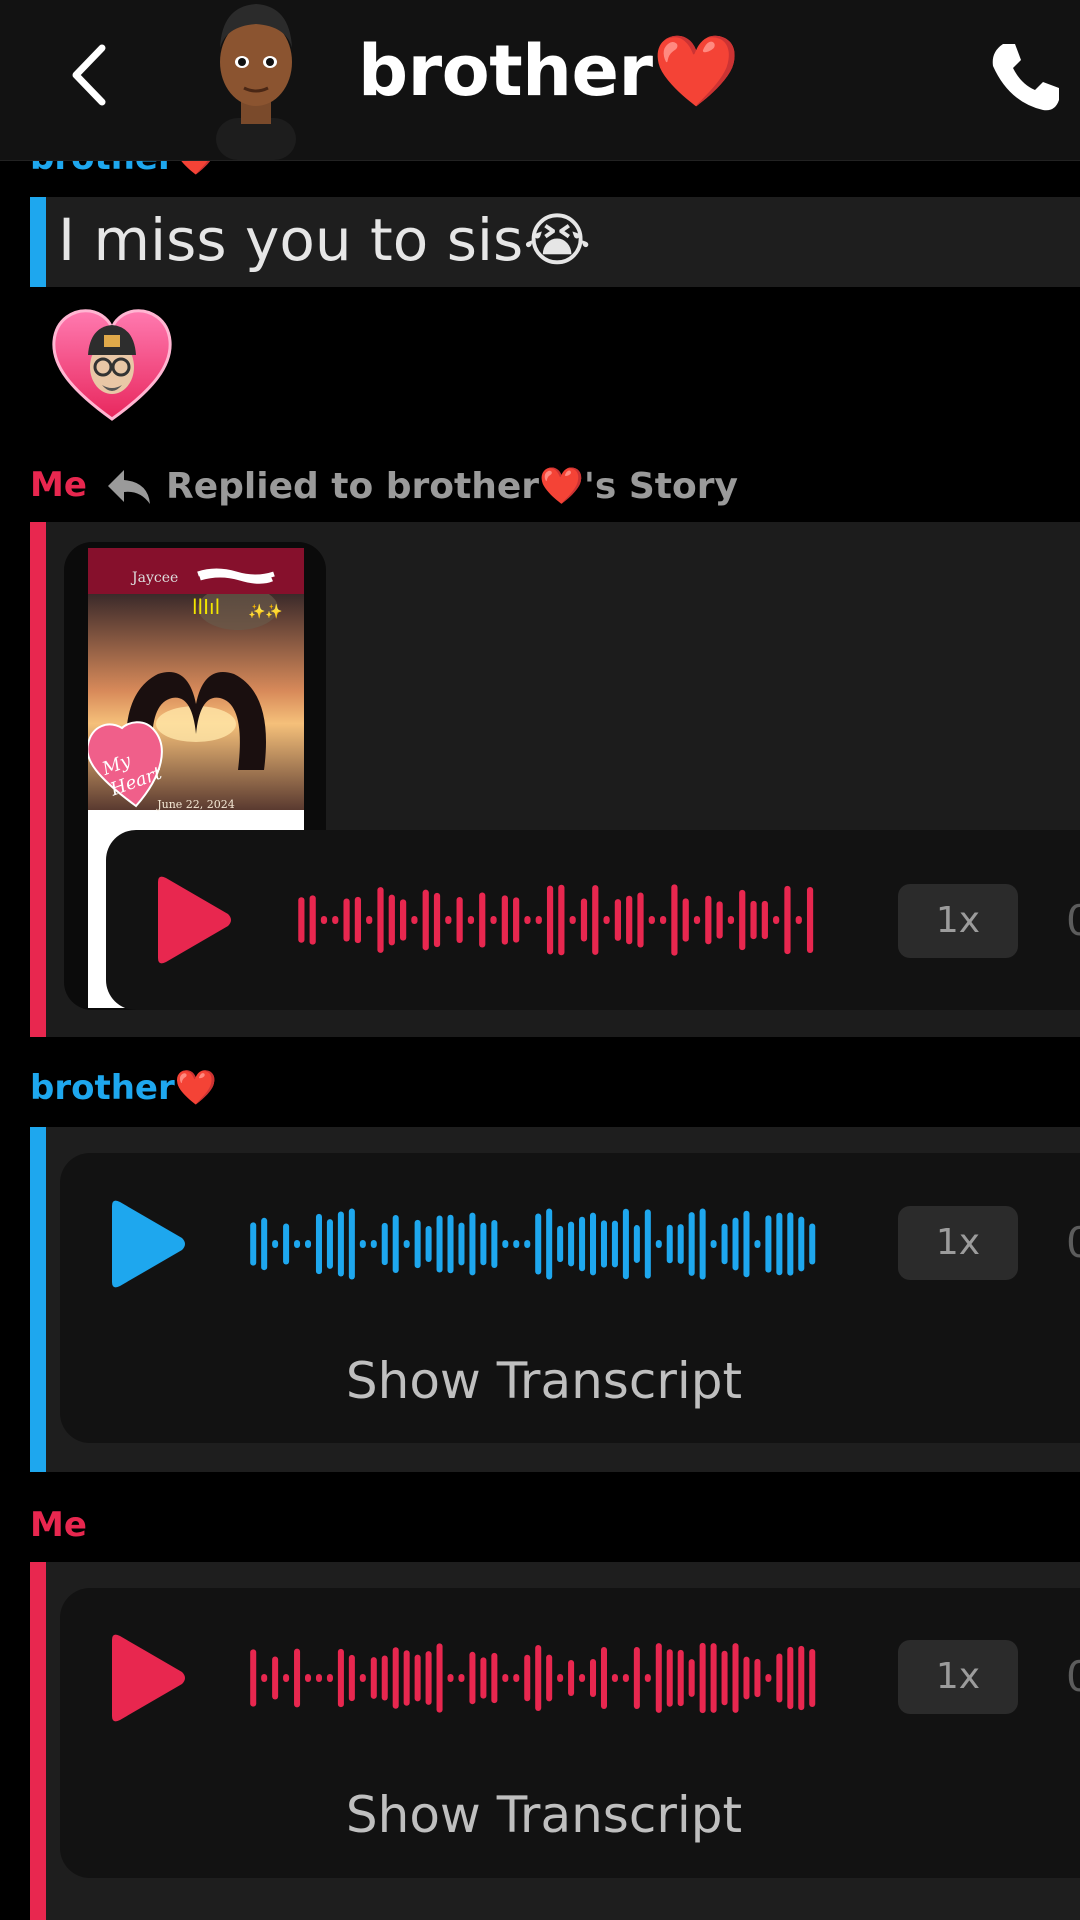  I want to click on redaction-scribble, so click(236, 576).